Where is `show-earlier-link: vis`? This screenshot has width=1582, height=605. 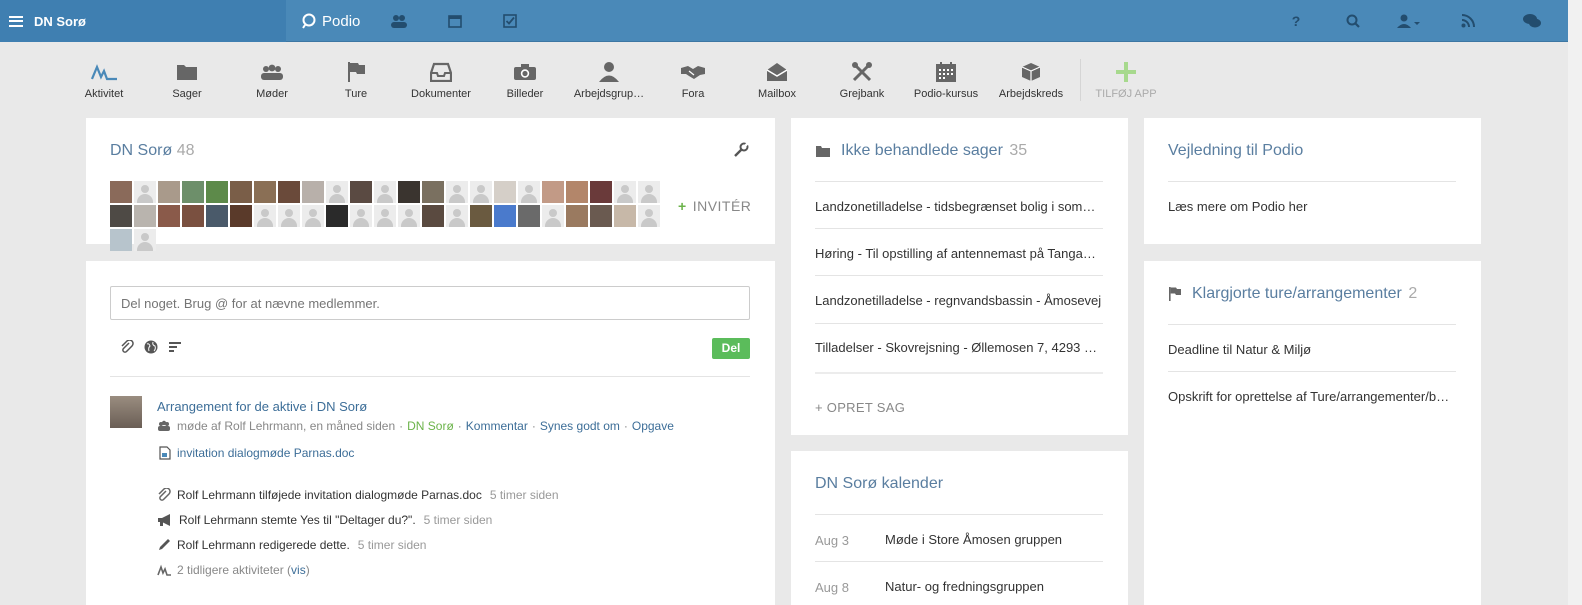
show-earlier-link: vis is located at coordinates (298, 570).